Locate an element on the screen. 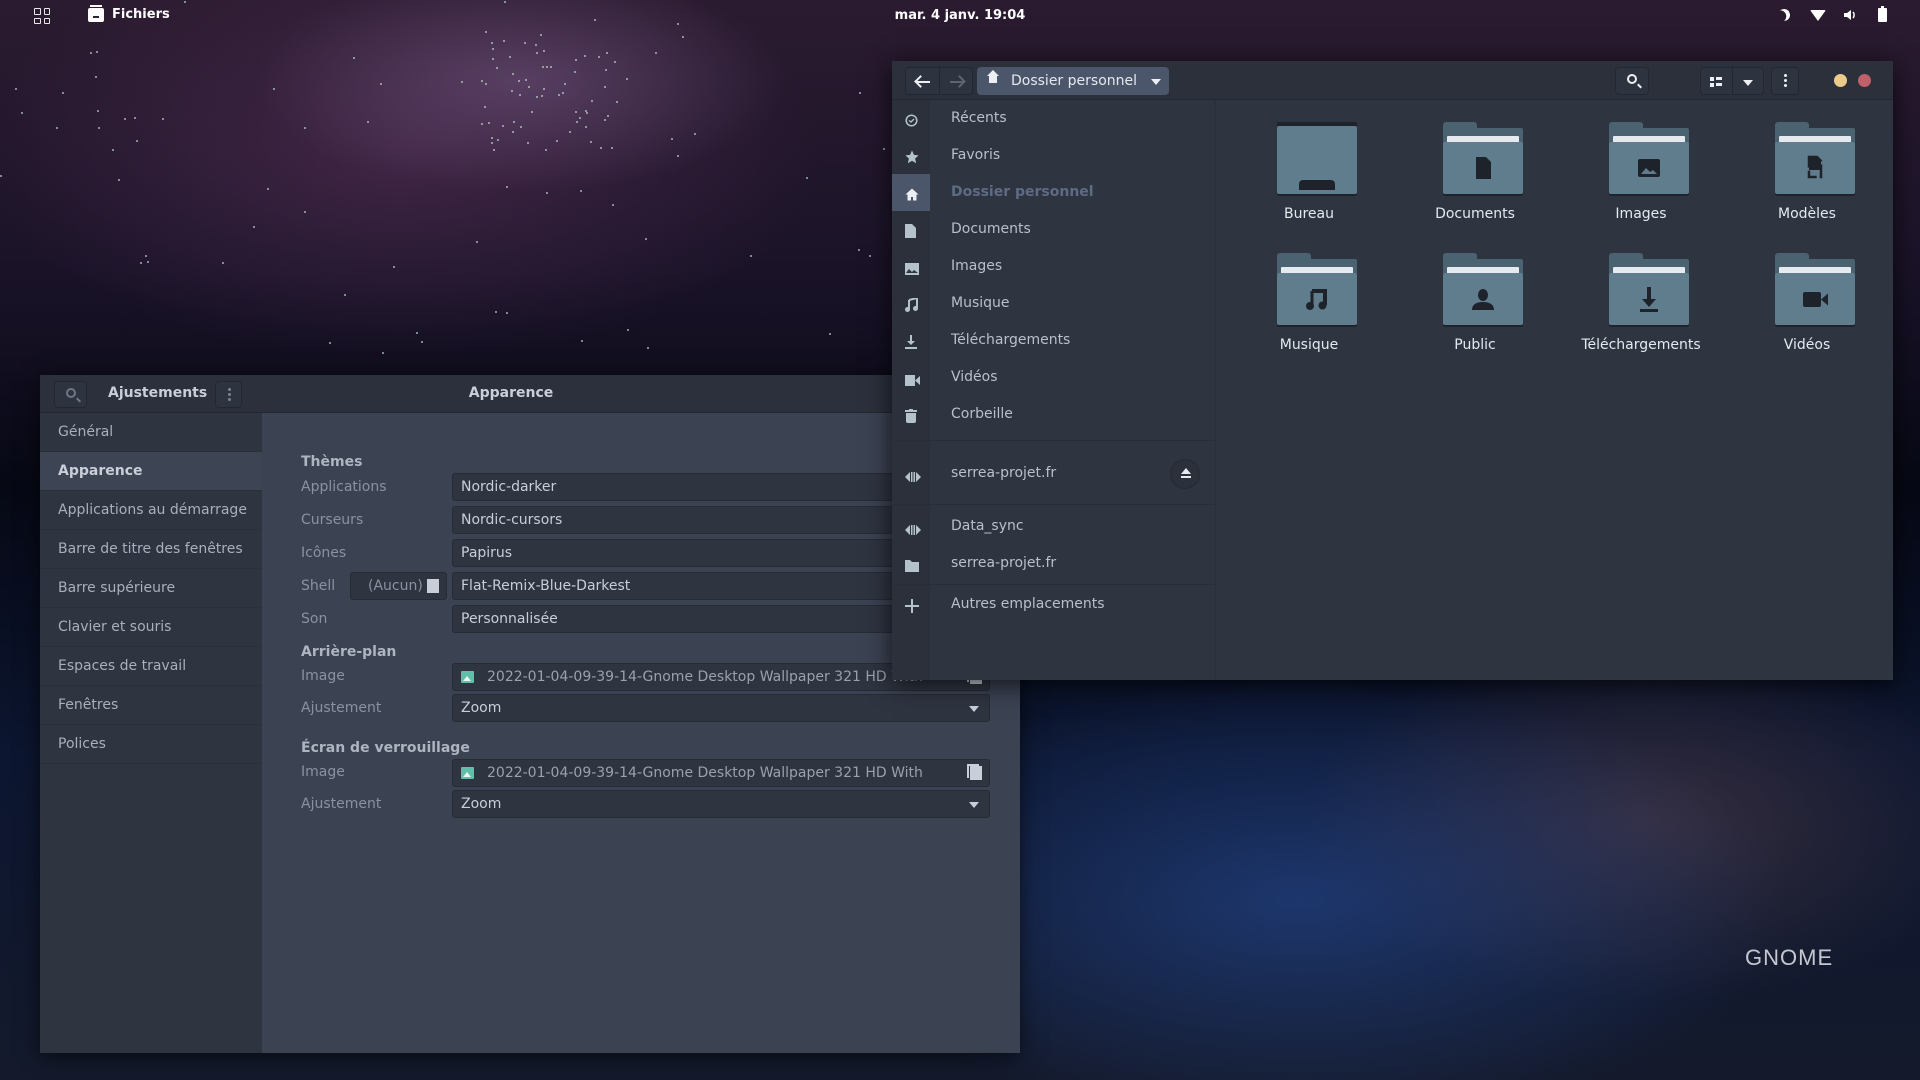  sidebar-item-place-0: Récents is located at coordinates (1054, 118).